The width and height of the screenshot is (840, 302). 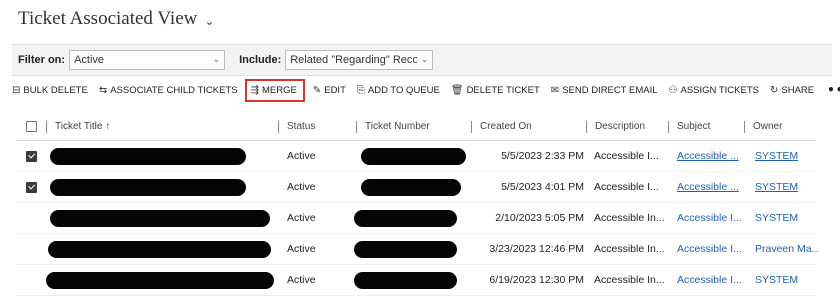 What do you see at coordinates (527, 249) in the screenshot?
I see `created-on-cell: 3/23/2023 12:46 PM` at bounding box center [527, 249].